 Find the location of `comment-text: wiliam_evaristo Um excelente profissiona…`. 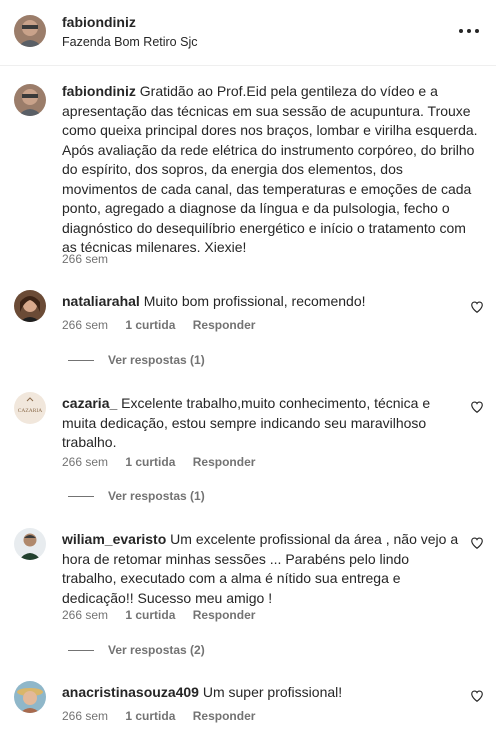

comment-text: wiliam_evaristo Um excelente profissiona… is located at coordinates (262, 569).